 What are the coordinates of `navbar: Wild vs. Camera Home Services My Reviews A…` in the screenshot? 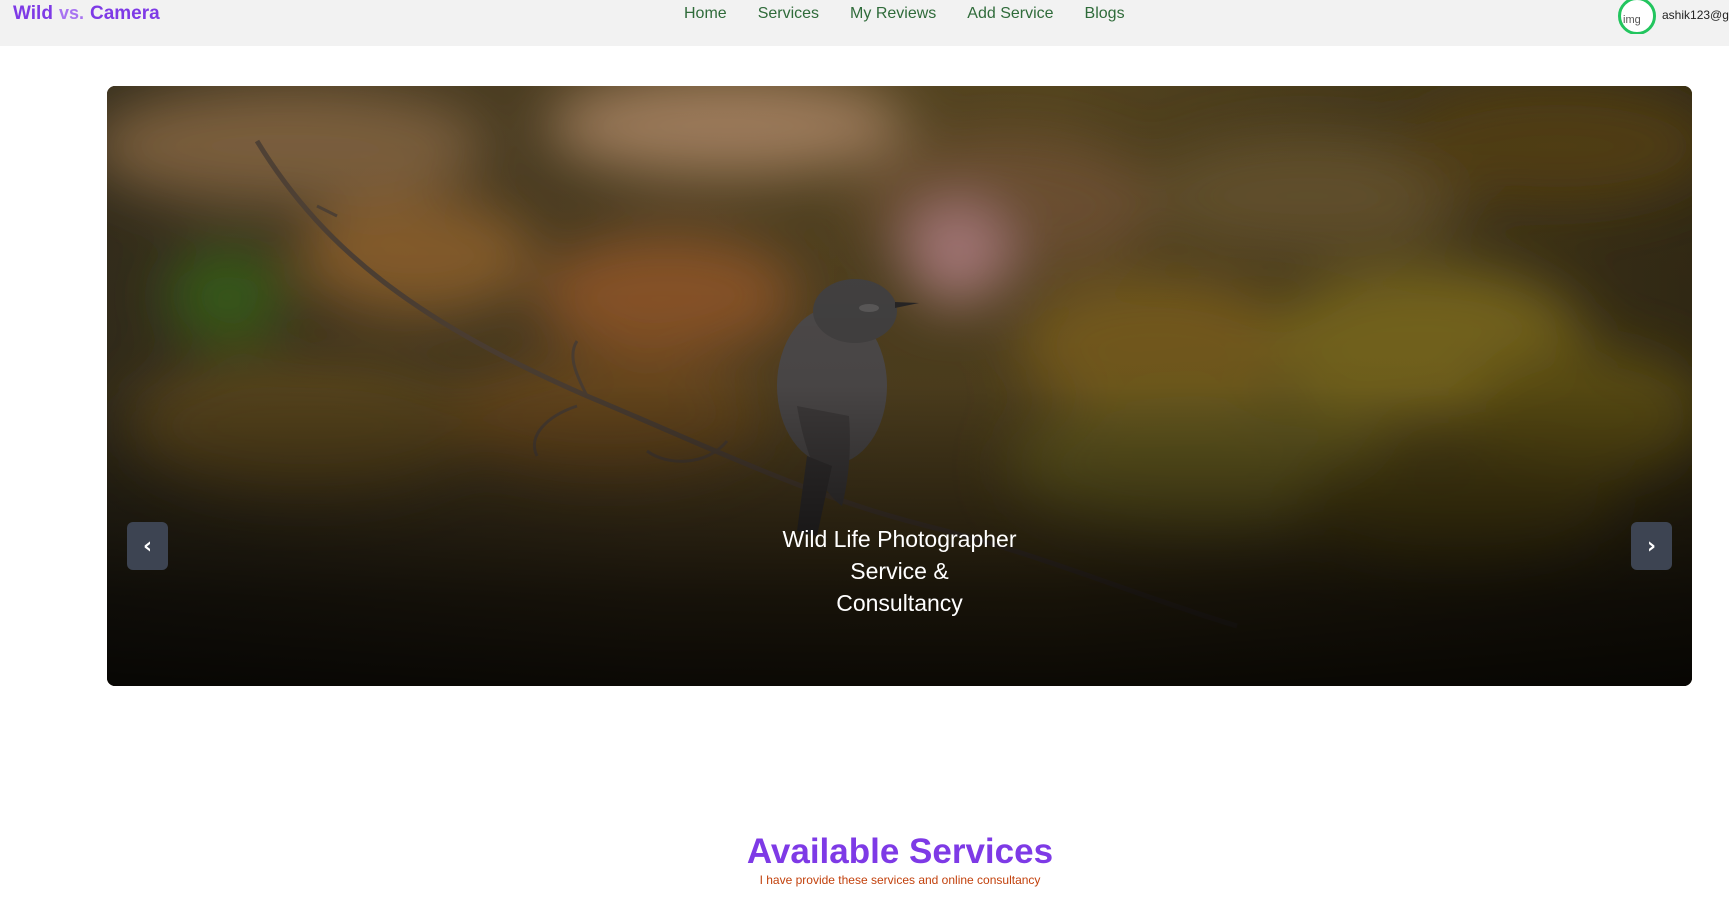 It's located at (864, 23).